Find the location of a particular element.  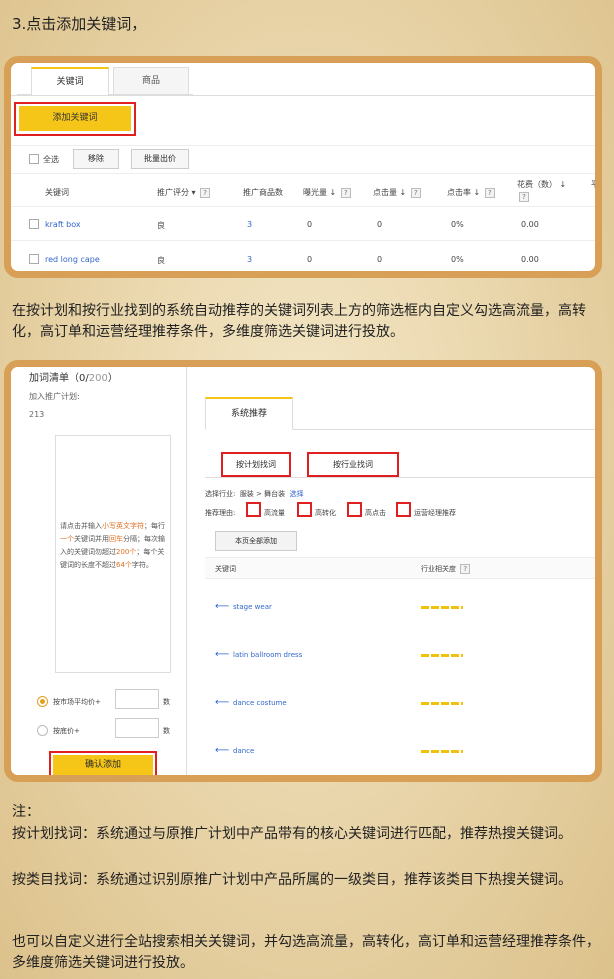

plan-label: 加入推广计划: is located at coordinates (54, 396).